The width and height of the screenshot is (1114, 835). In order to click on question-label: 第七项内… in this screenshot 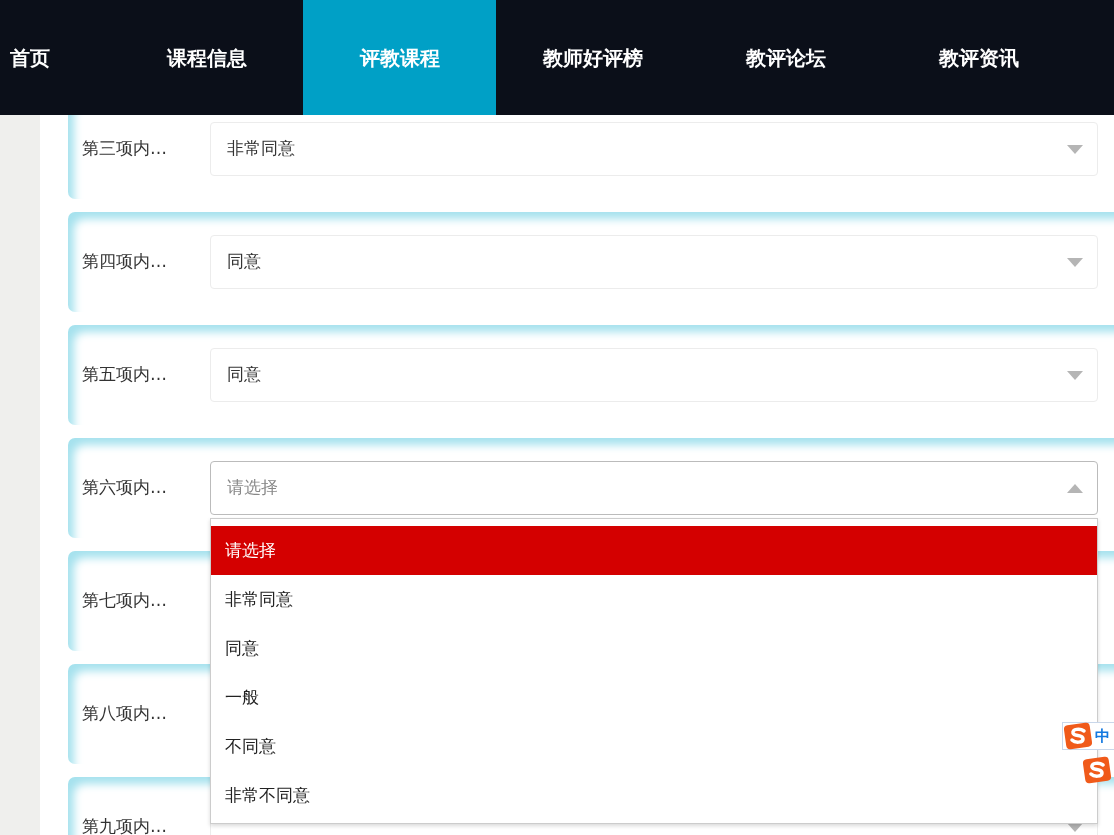, I will do `click(125, 601)`.